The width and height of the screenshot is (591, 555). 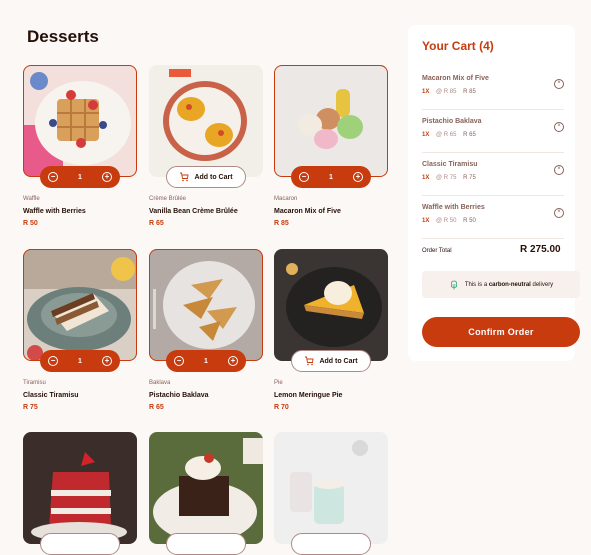 I want to click on carbon-neutral-notice: This is a carbon-neutral delivery, so click(x=501, y=284).